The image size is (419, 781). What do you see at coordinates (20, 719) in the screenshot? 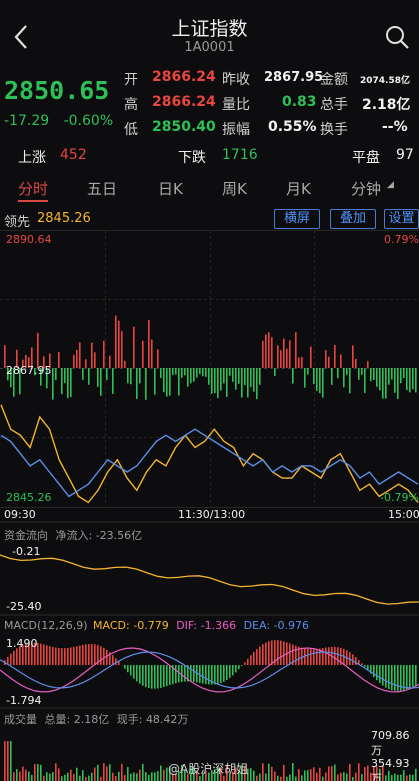
I see `volume-title: 成交量` at bounding box center [20, 719].